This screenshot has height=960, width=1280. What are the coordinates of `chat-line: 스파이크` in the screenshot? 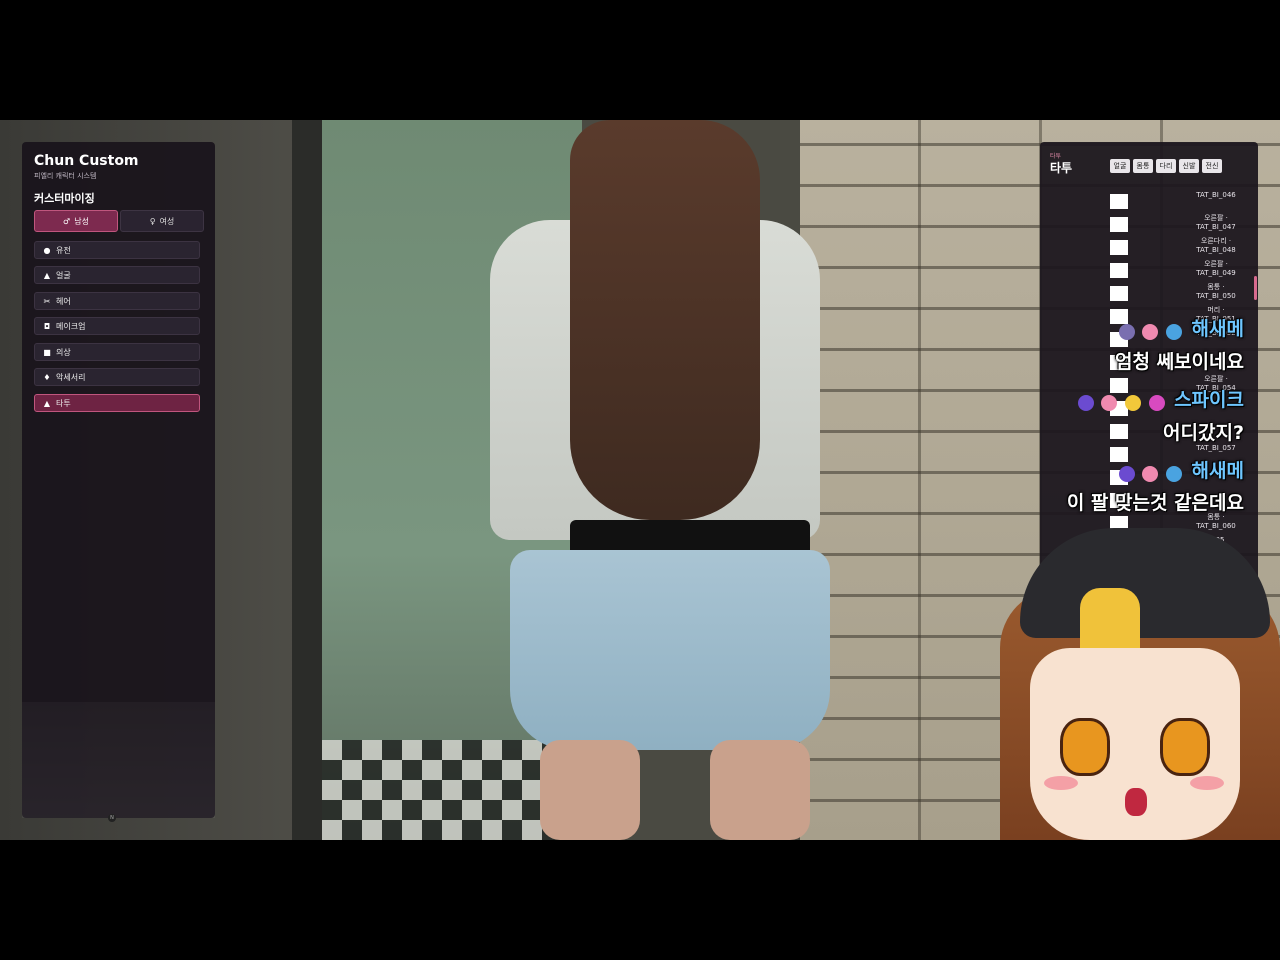 It's located at (1160, 398).